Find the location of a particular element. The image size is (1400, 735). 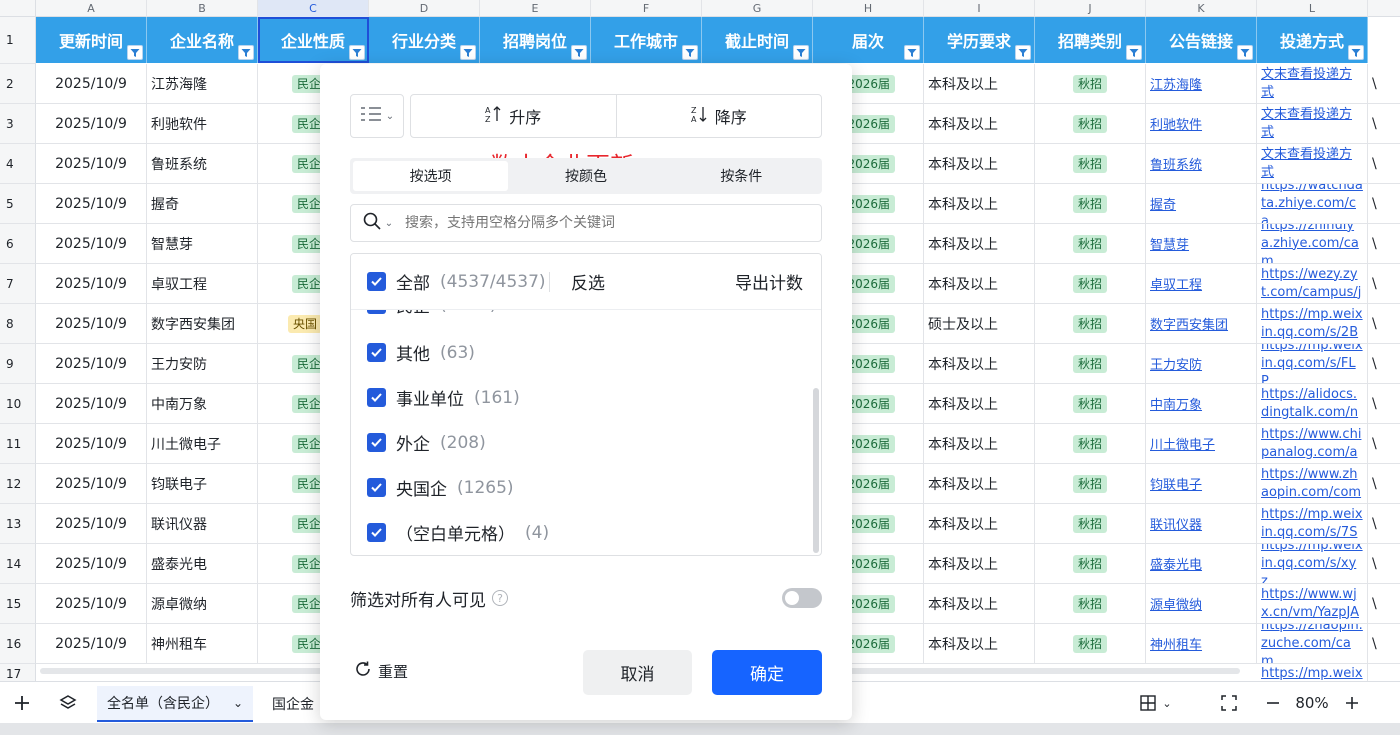

apply-link: https://watchdata.zhiye.com/ca is located at coordinates (1312, 203).